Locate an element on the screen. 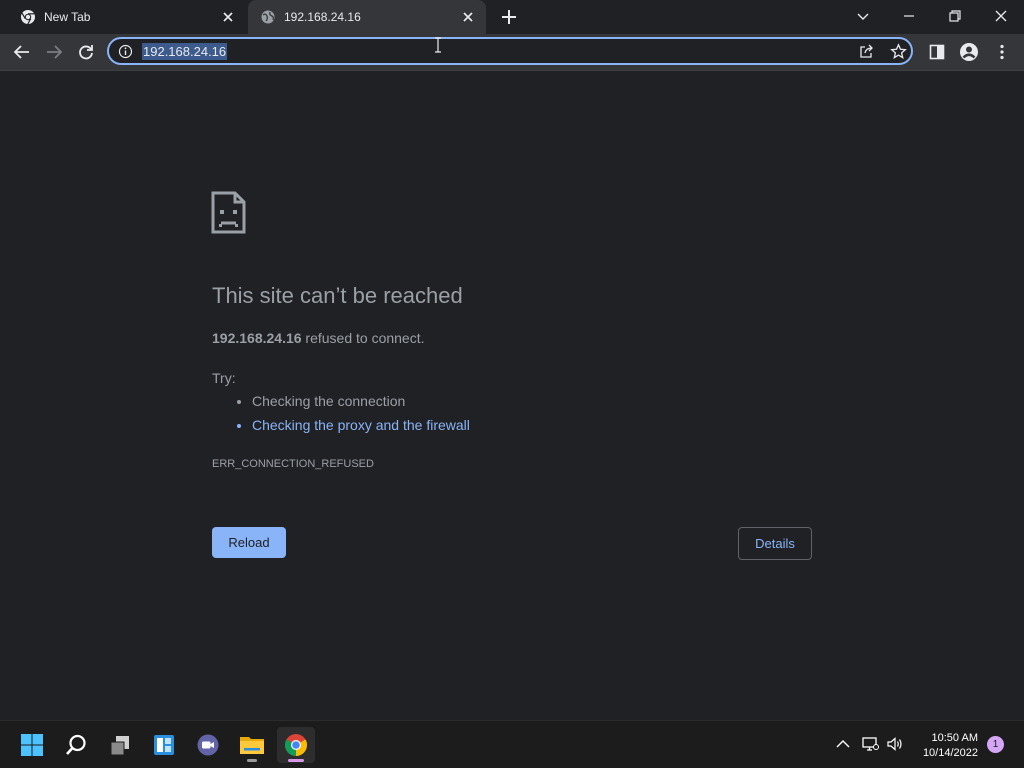 The height and width of the screenshot is (768, 1024). widgets-button is located at coordinates (164, 745).